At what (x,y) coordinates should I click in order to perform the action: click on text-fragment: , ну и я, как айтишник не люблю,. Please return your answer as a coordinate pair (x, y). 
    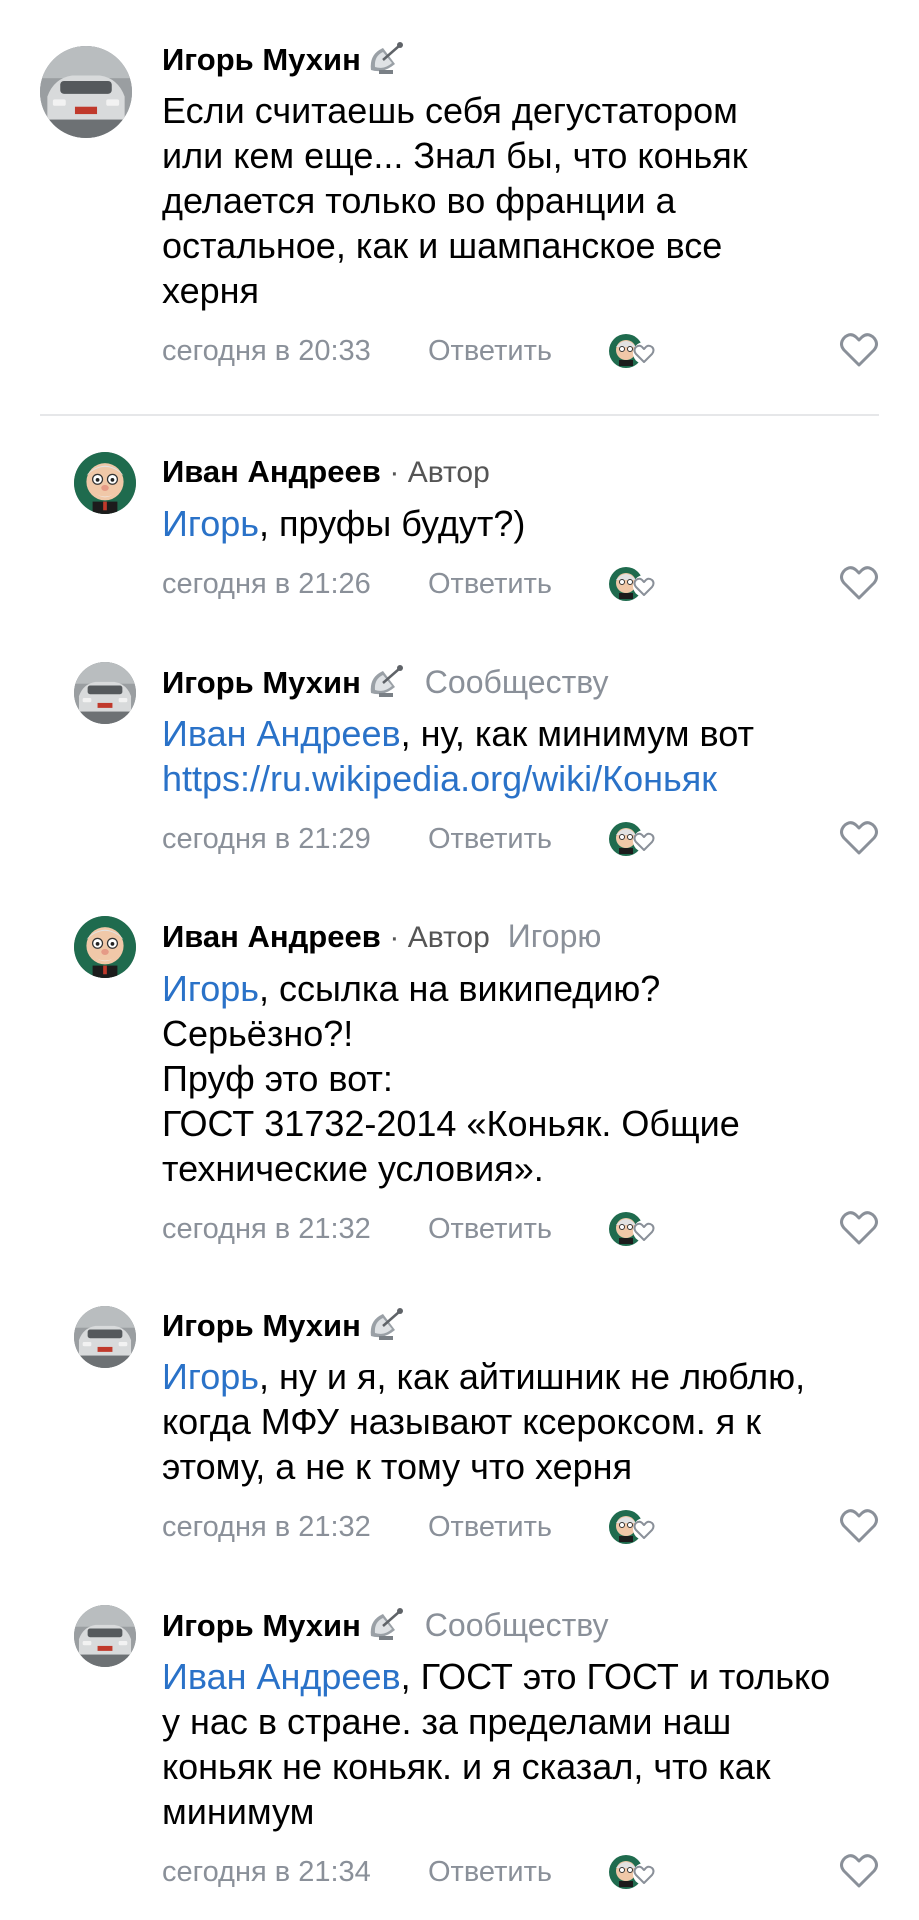
    Looking at the image, I should click on (532, 1376).